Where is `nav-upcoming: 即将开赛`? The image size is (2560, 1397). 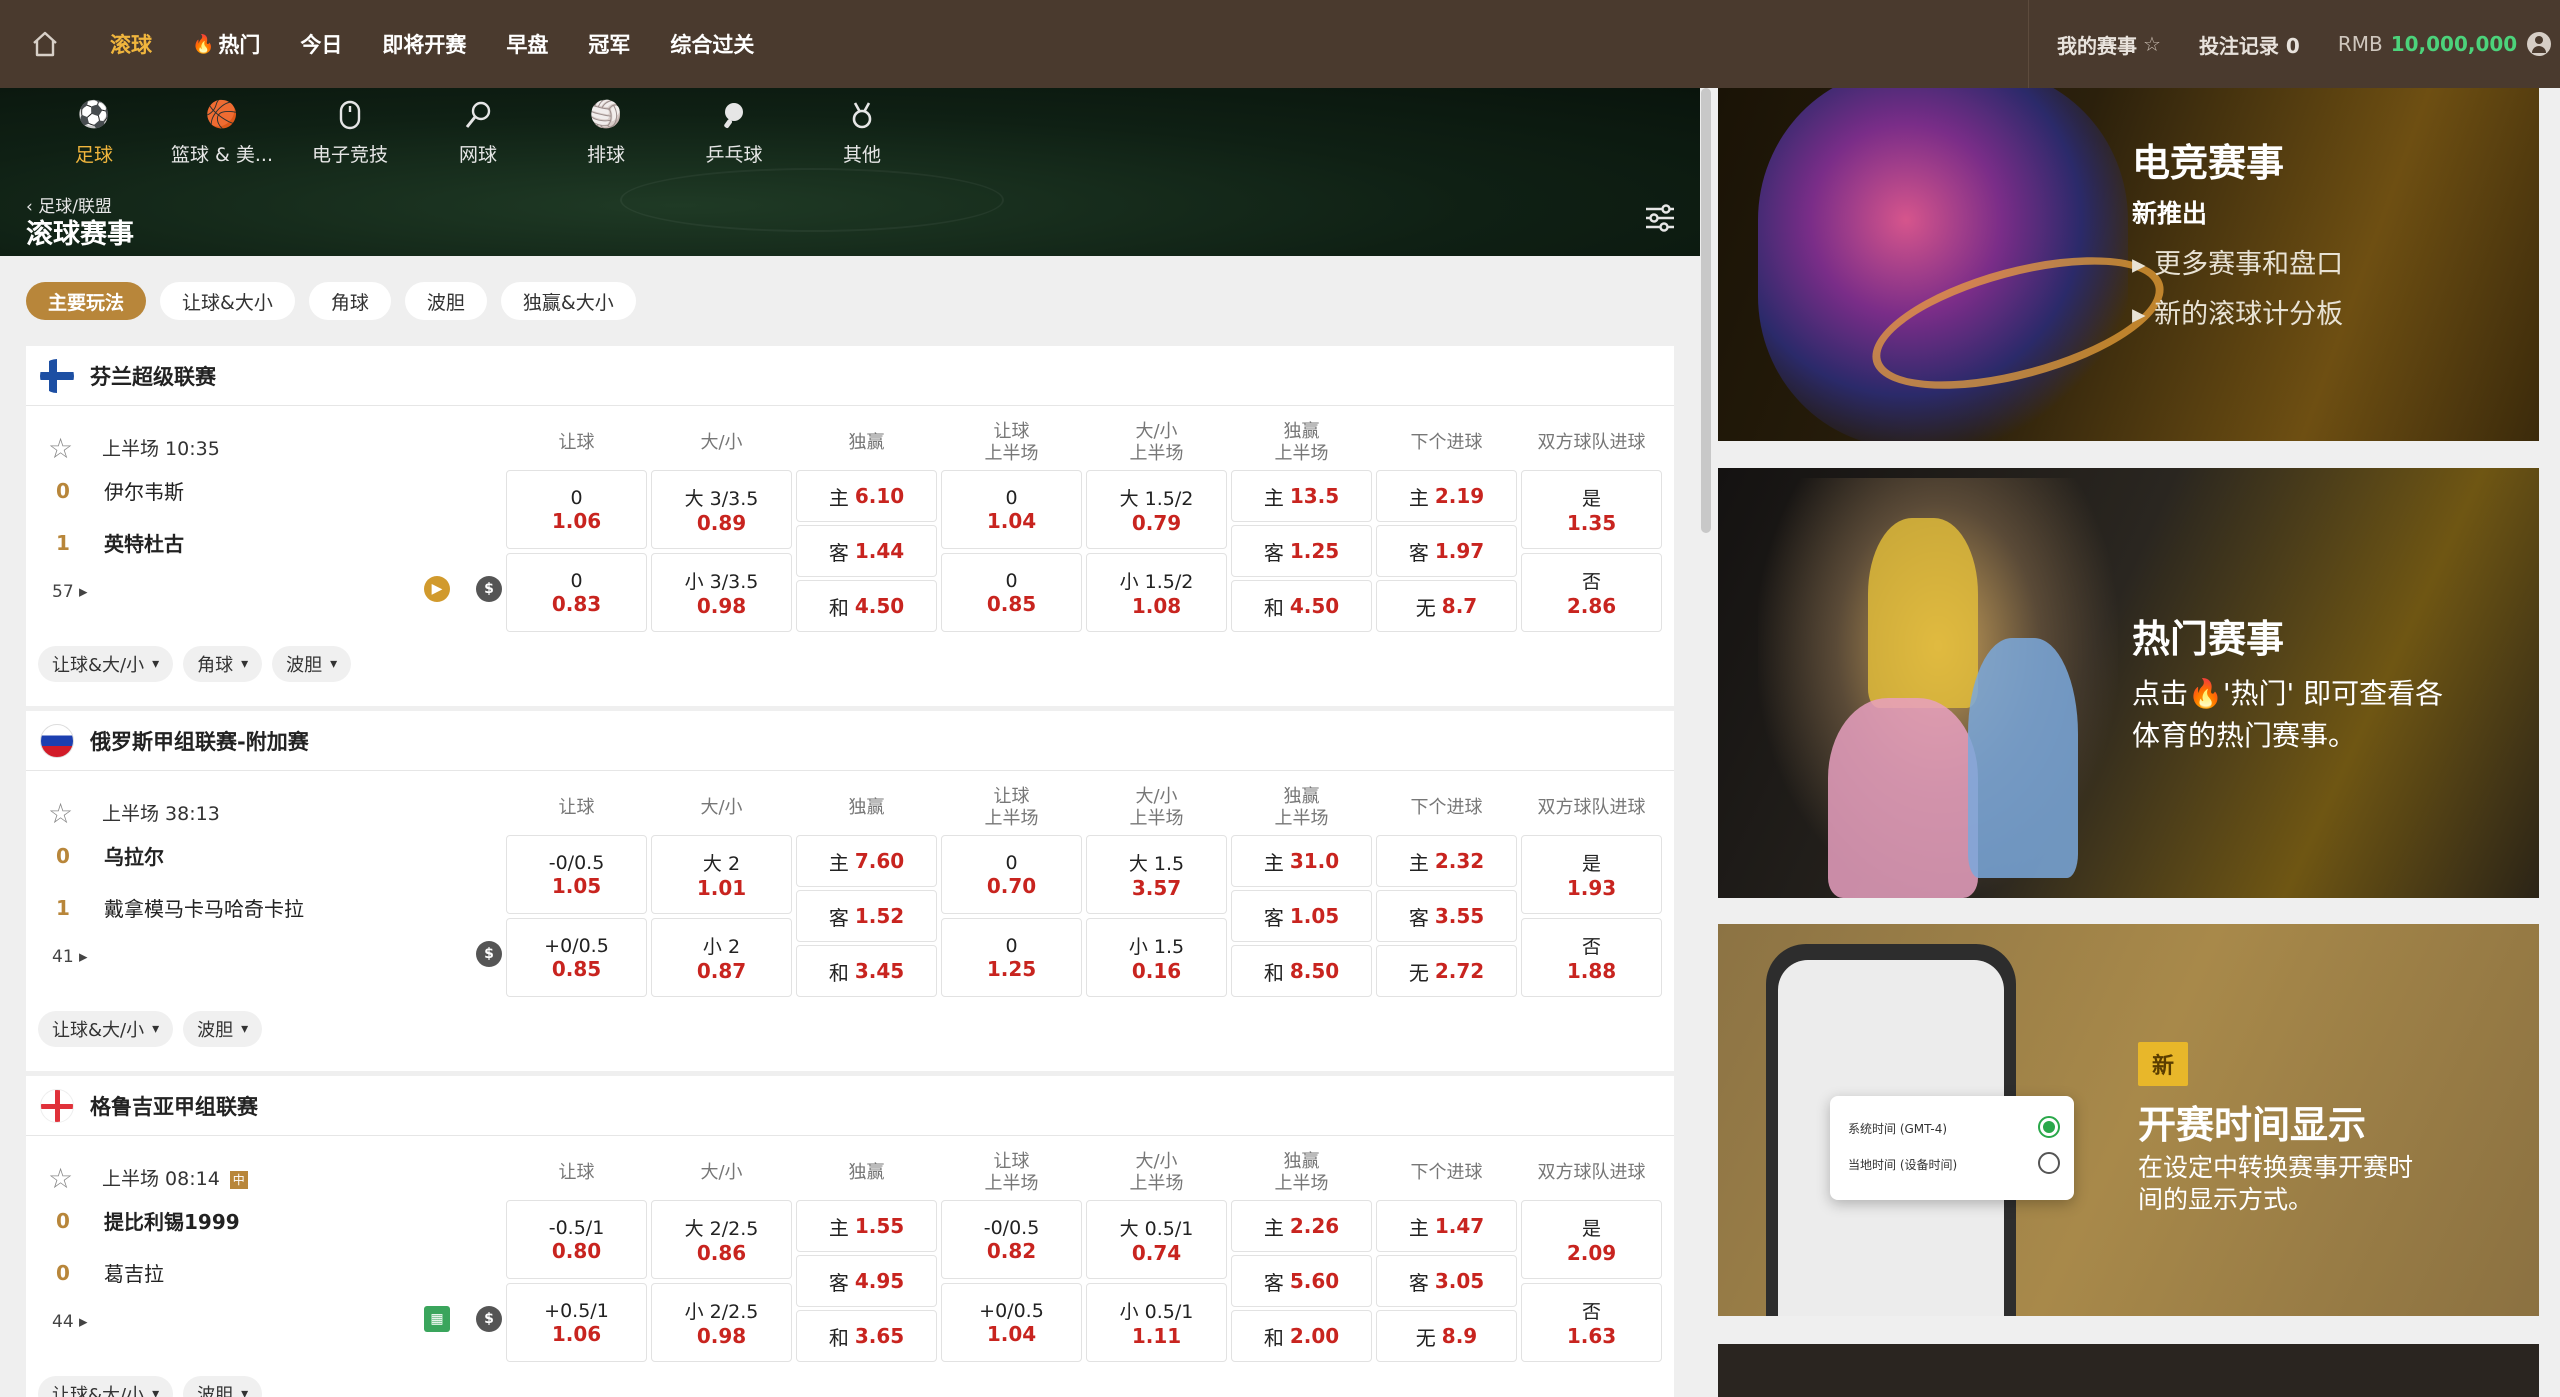
nav-upcoming: 即将开赛 is located at coordinates (424, 44).